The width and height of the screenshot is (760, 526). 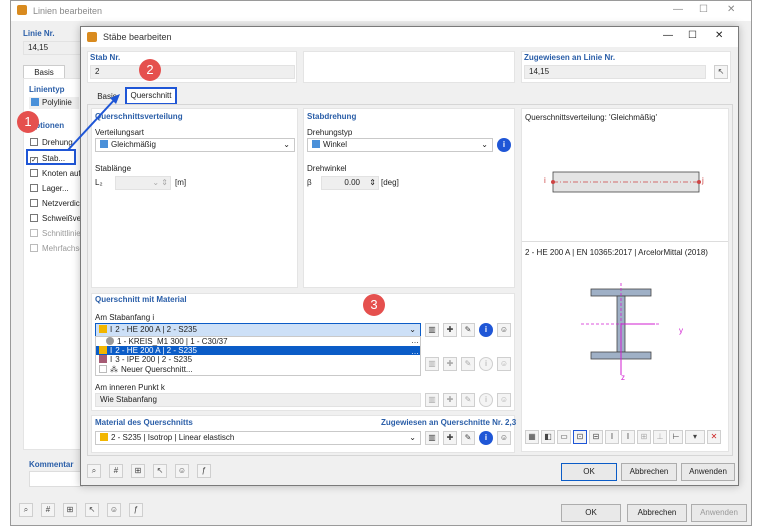 I want to click on ruler-icon: ⊢, so click(x=676, y=437).